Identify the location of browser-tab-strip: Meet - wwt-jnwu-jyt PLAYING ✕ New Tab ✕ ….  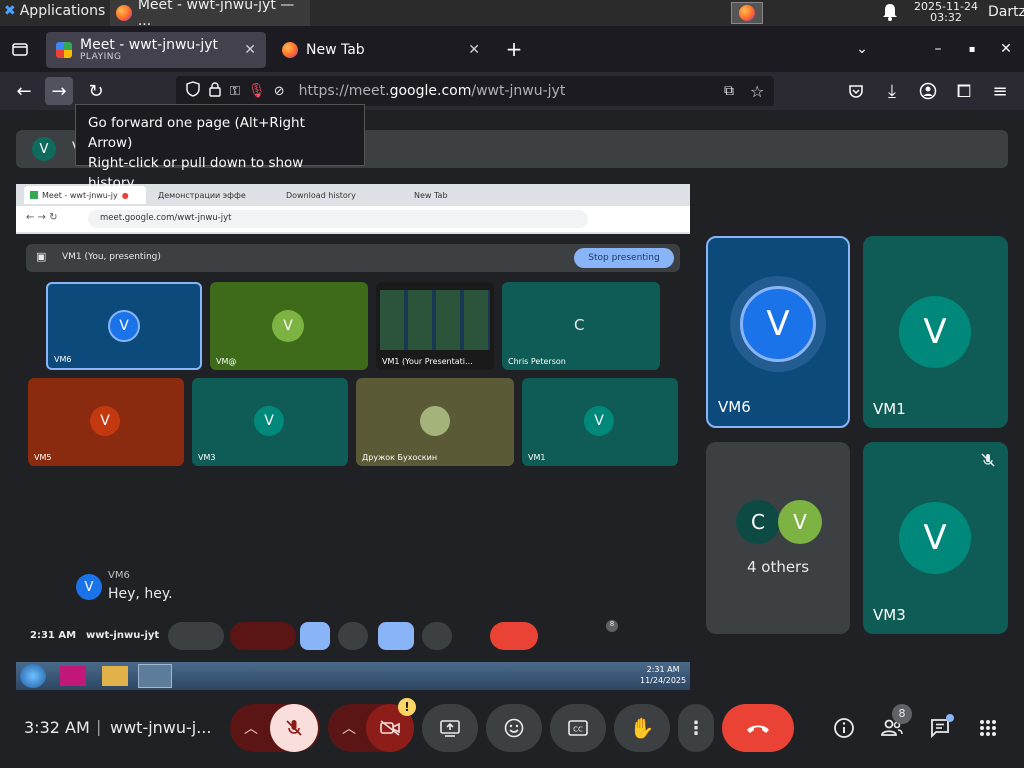
(512, 49).